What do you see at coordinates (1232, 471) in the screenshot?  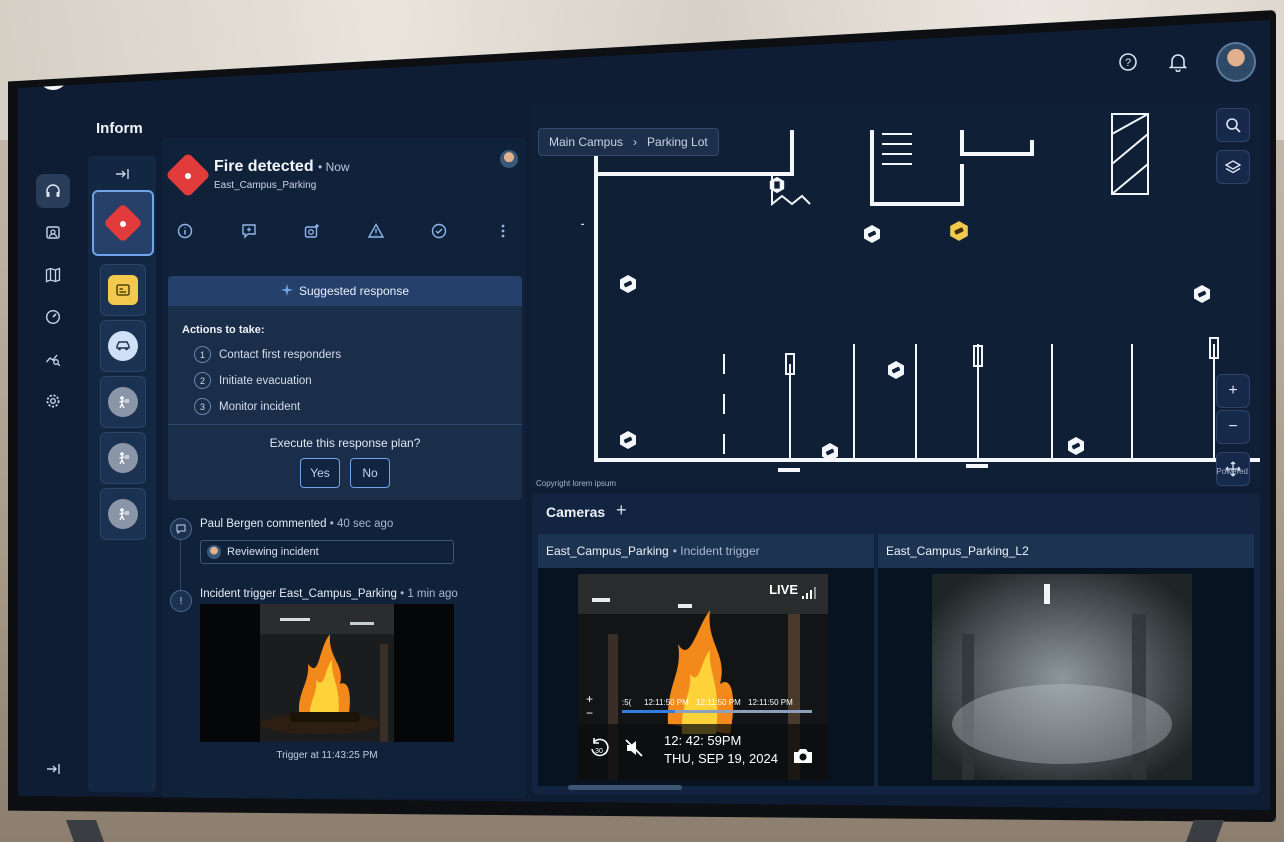 I see `map-powered: Powered` at bounding box center [1232, 471].